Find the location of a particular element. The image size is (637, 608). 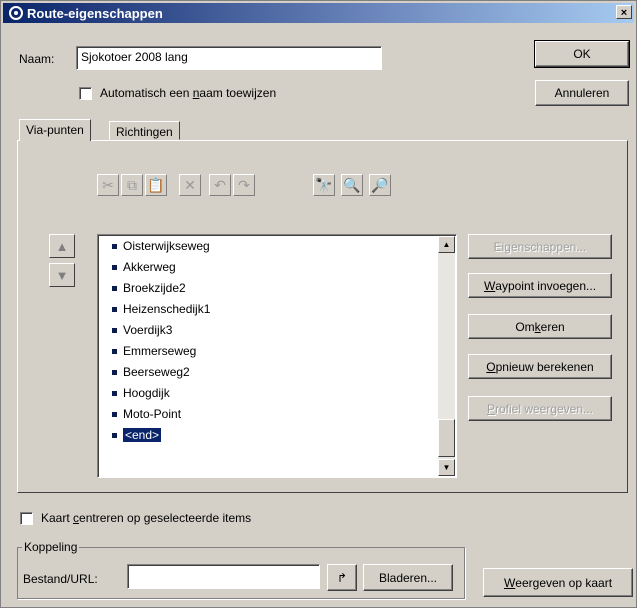

title-bar: Route-eigenschappen × is located at coordinates (318, 13).